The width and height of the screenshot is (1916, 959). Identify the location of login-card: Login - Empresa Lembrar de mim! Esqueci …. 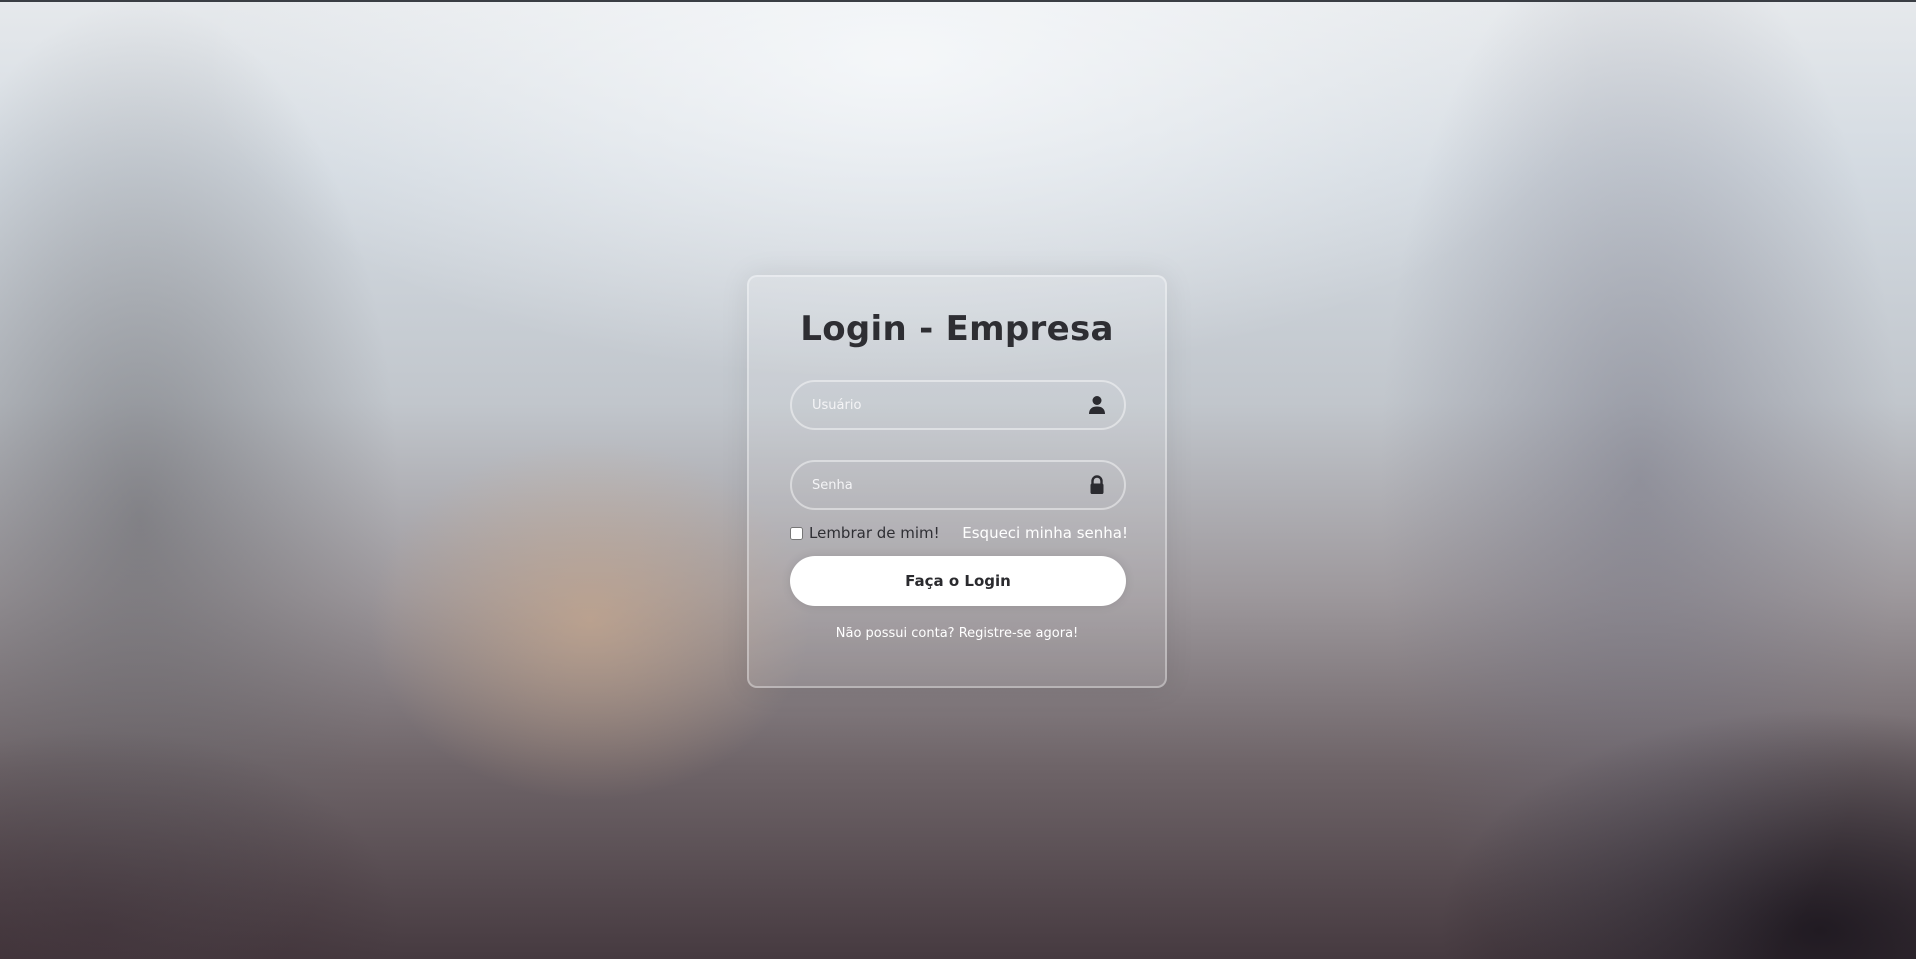
(957, 481).